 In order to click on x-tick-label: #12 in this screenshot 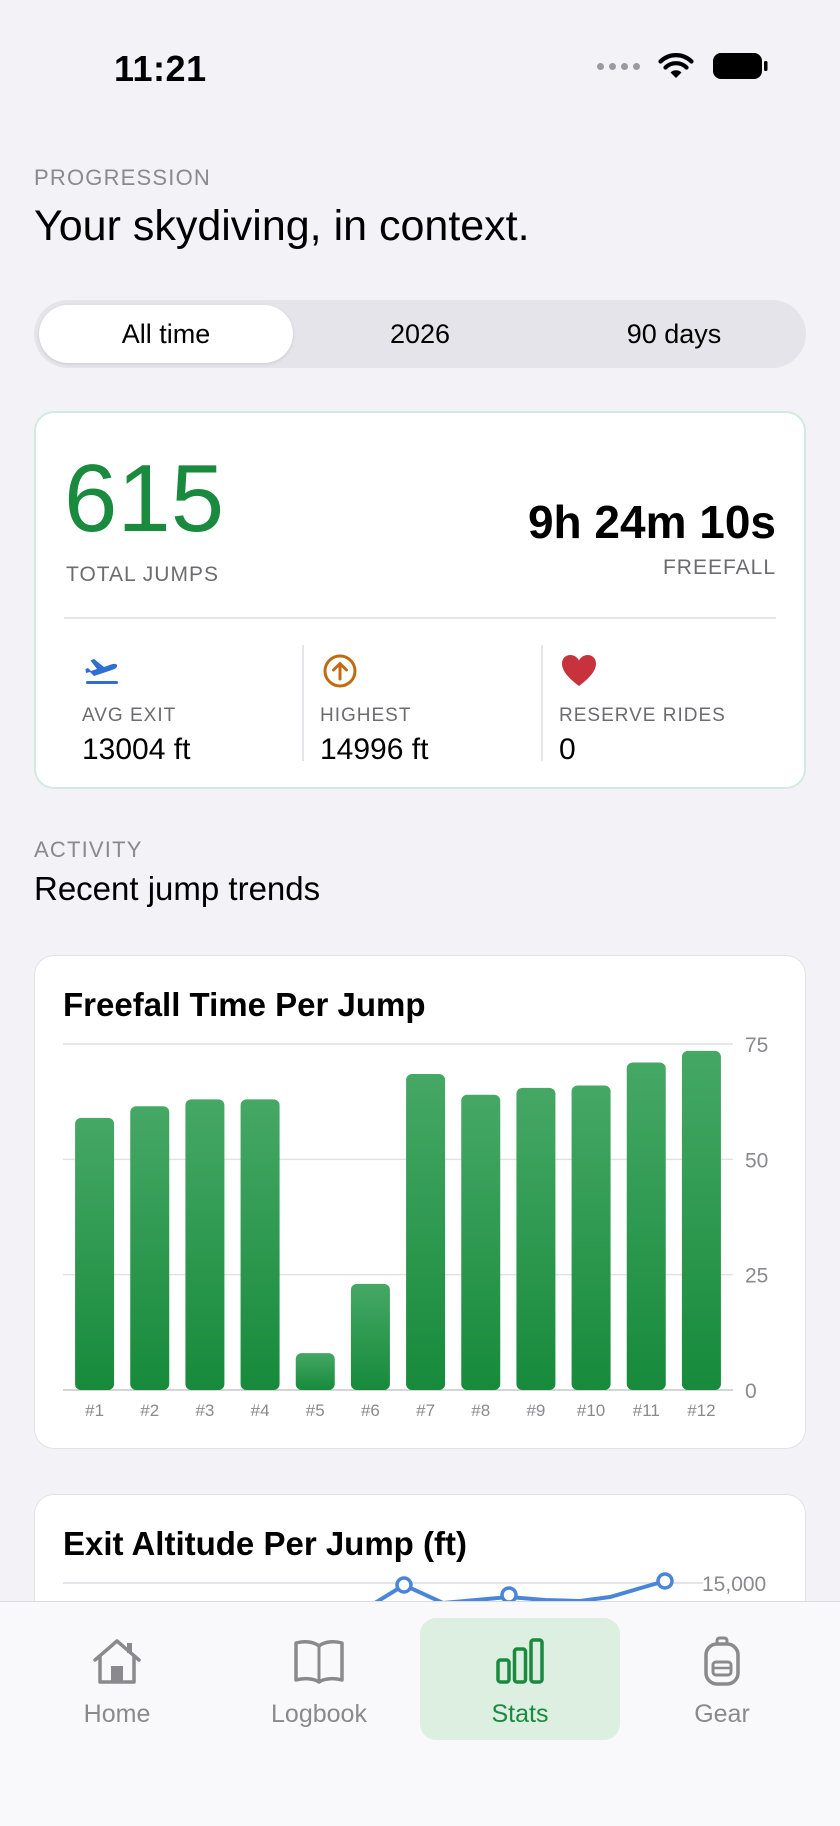, I will do `click(701, 1410)`.